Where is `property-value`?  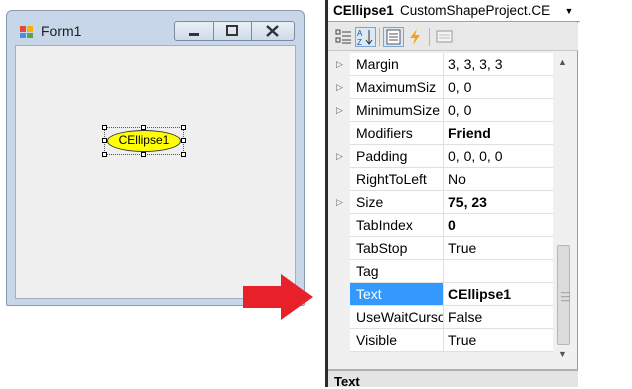
property-value is located at coordinates (498, 271).